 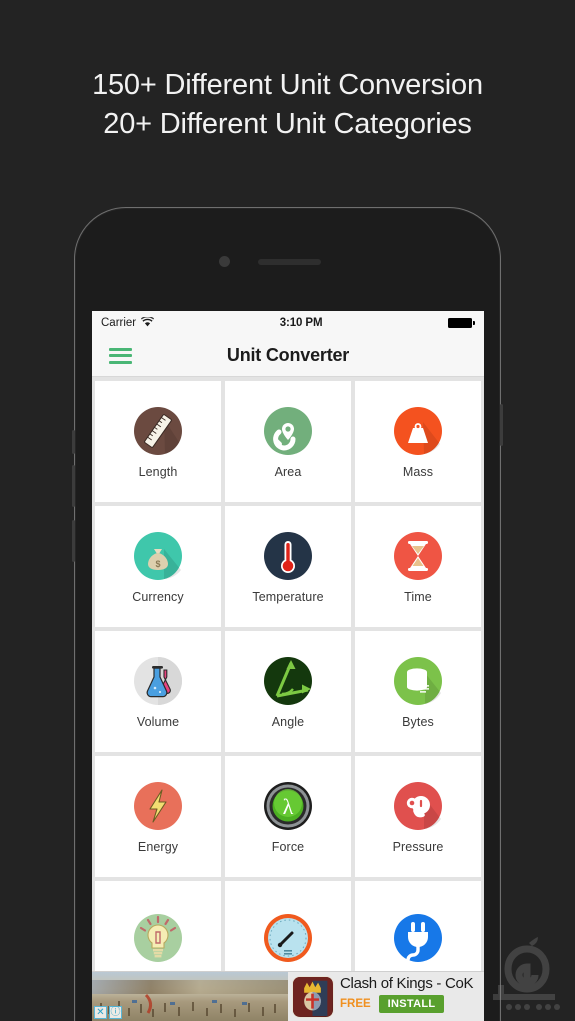 I want to click on thermometer-icon, so click(x=288, y=556).